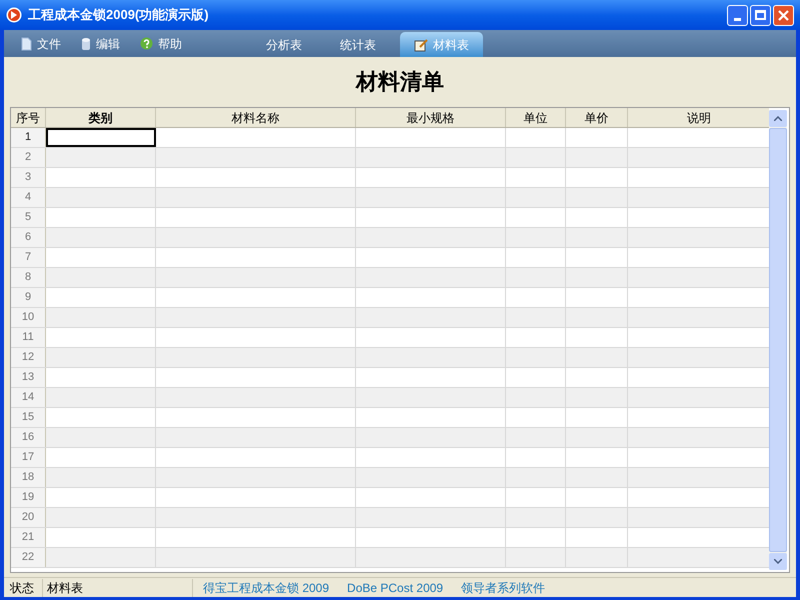 This screenshot has width=800, height=600. I want to click on tab: 分析表, so click(284, 44).